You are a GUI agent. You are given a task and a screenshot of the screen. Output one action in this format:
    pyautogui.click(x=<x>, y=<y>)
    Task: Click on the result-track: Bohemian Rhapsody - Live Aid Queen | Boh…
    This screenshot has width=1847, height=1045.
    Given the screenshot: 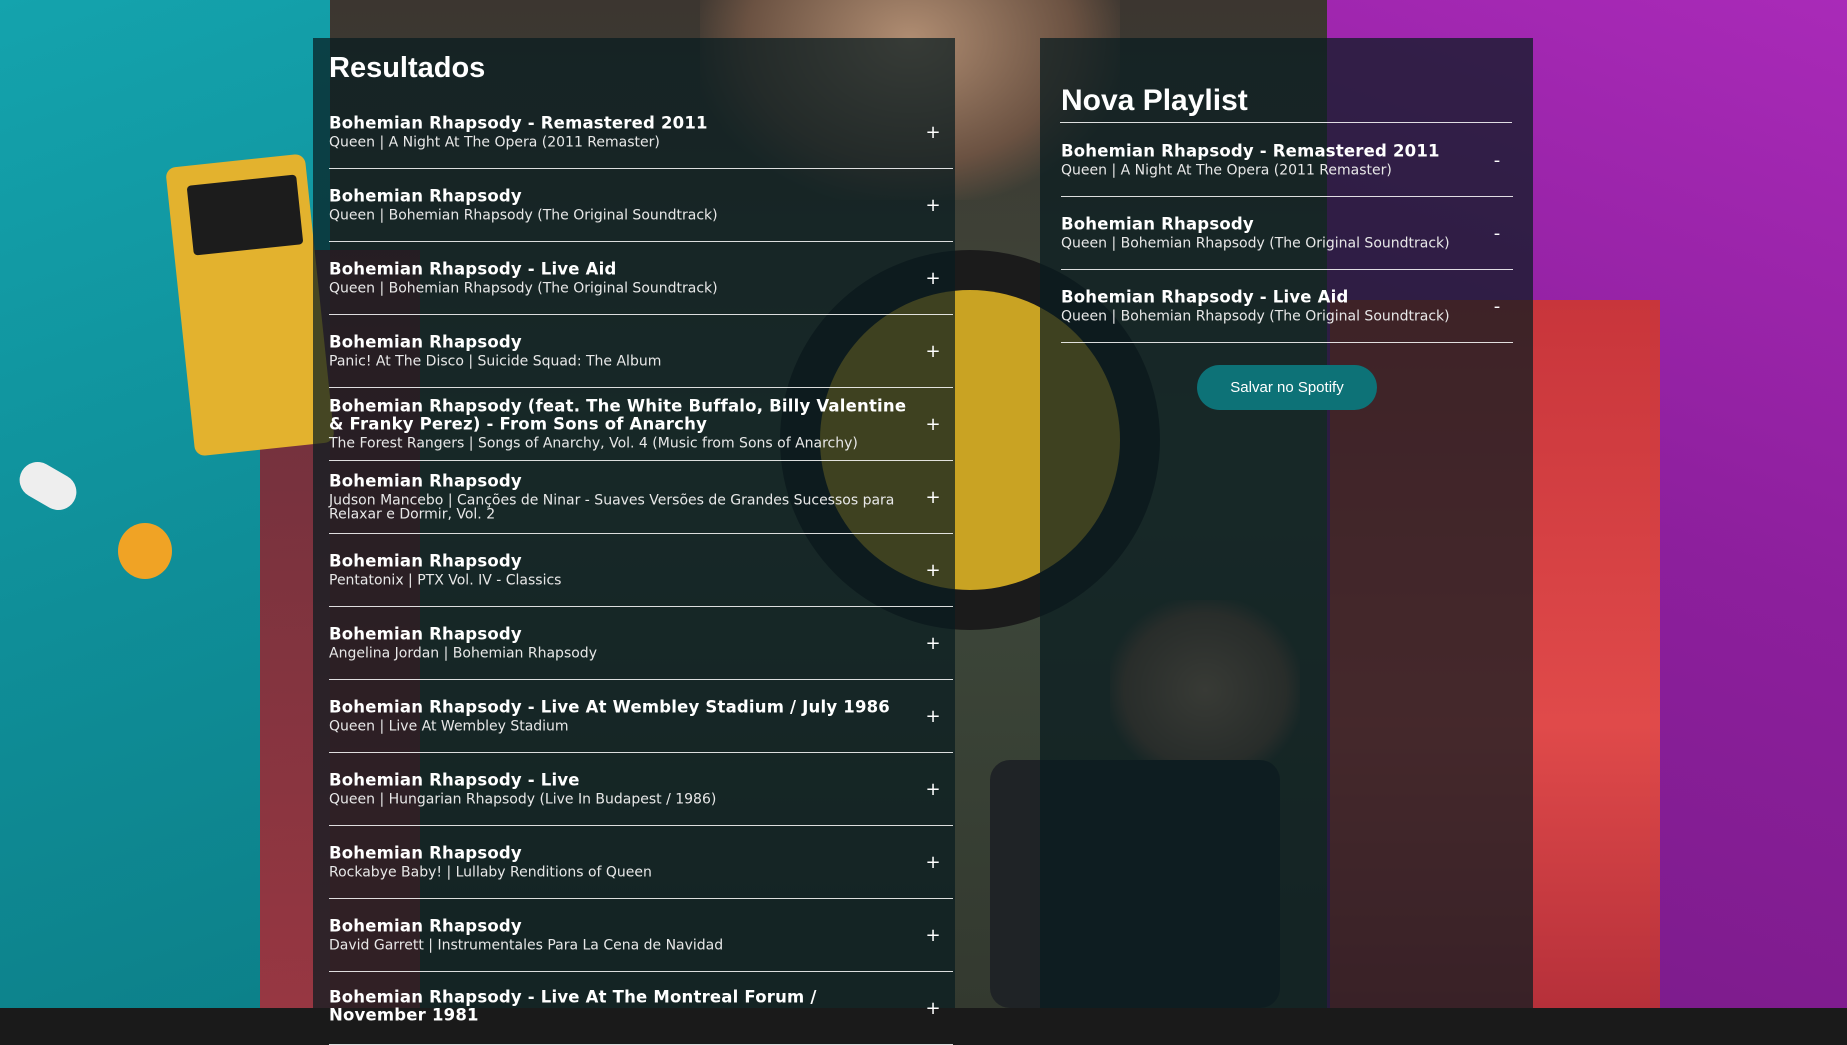 What is the action you would take?
    pyautogui.click(x=641, y=278)
    